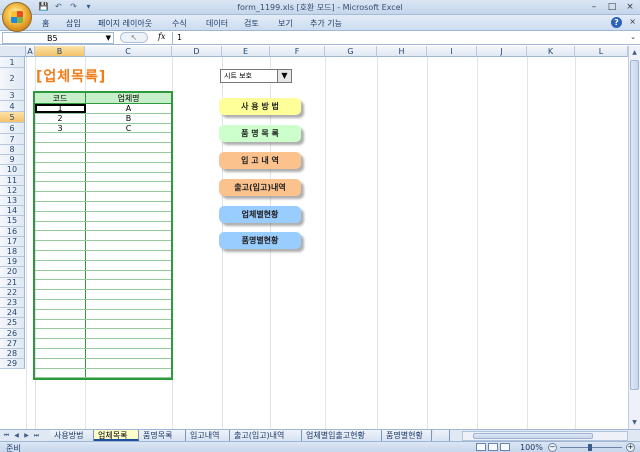 The height and width of the screenshot is (452, 640). What do you see at coordinates (12, 221) in the screenshot?
I see `row-header-15: 15` at bounding box center [12, 221].